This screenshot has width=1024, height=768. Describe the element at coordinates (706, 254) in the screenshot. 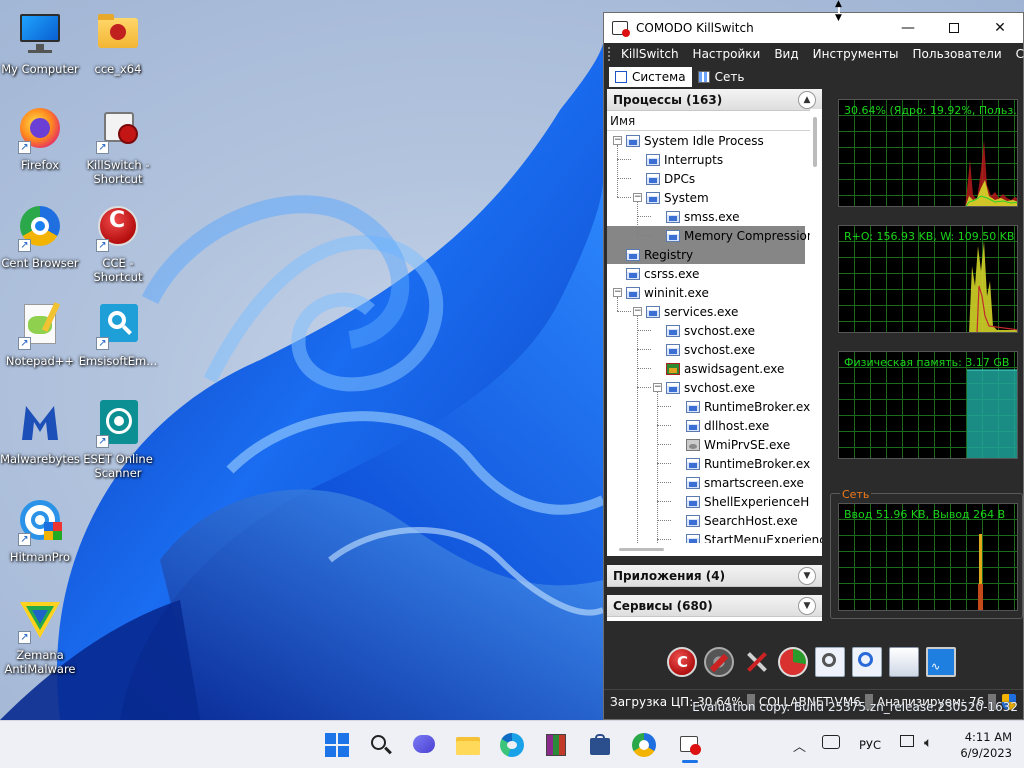

I see `process-row: Registry` at that location.